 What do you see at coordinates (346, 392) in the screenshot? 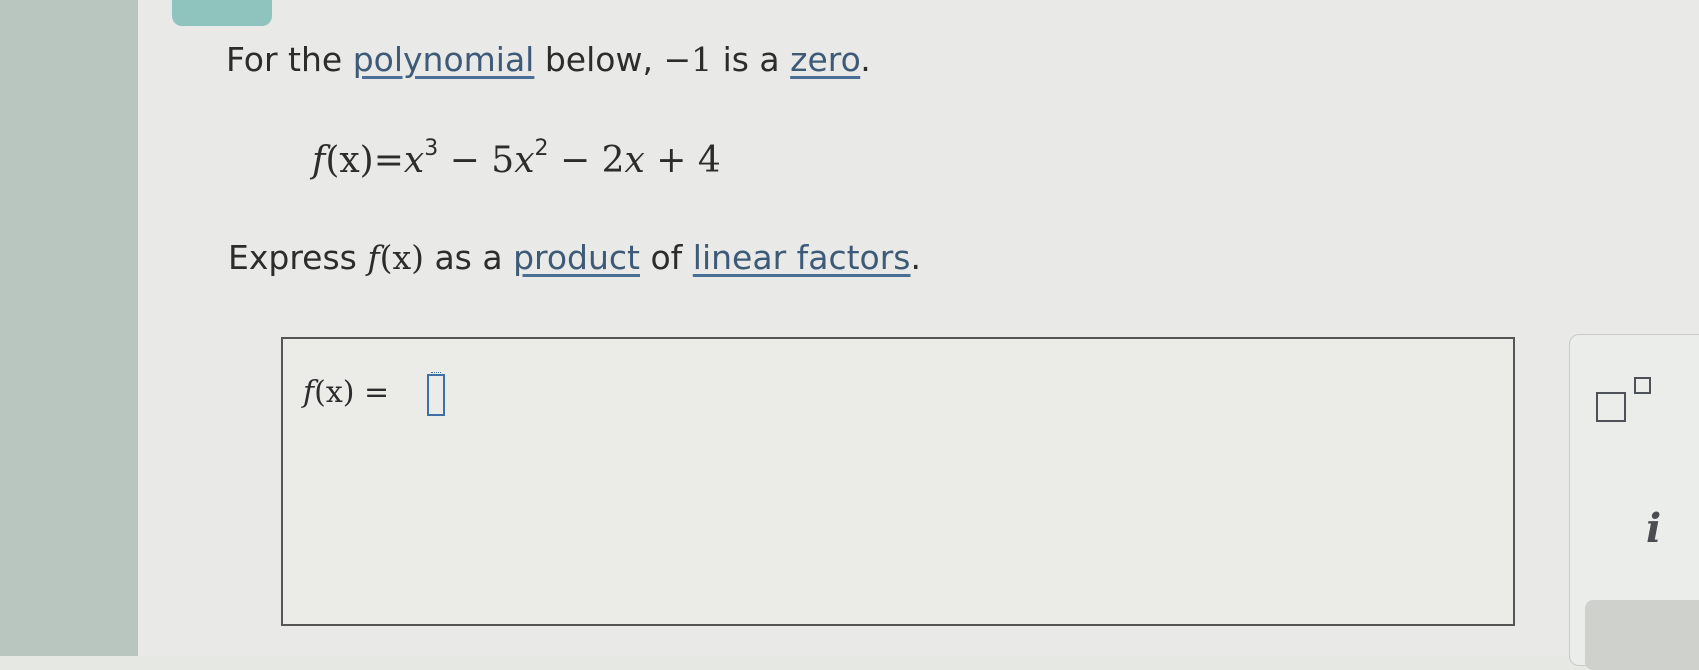
I see `answer-label: f(x) =` at bounding box center [346, 392].